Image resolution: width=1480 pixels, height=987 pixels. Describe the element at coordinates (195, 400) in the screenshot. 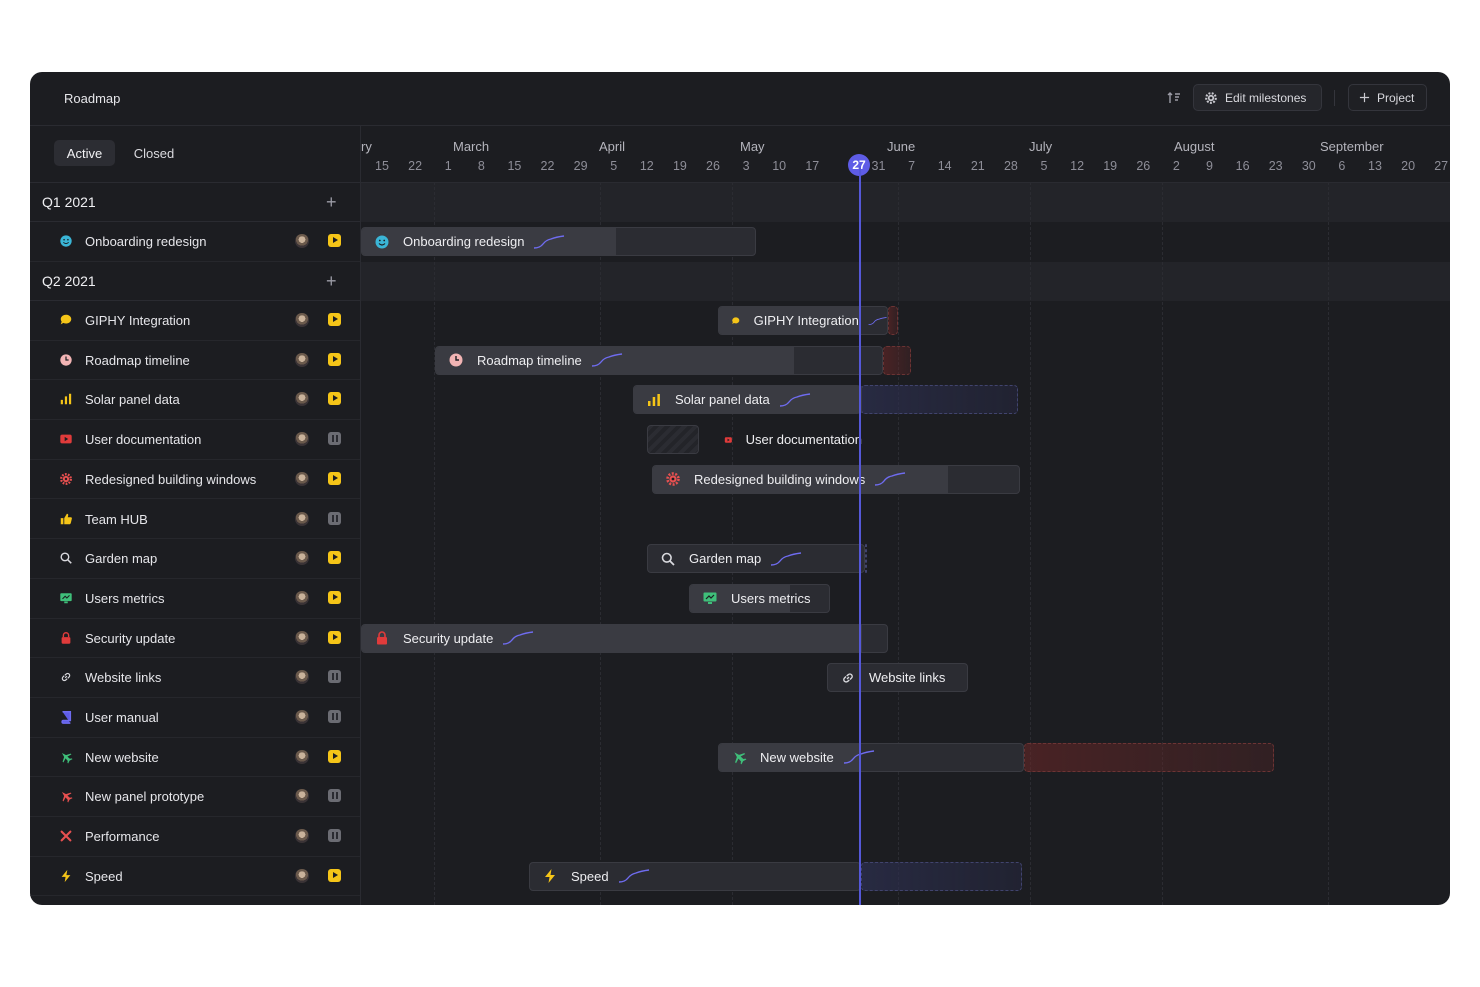

I see `project-row-solar-panel-data: Solar panel data` at that location.